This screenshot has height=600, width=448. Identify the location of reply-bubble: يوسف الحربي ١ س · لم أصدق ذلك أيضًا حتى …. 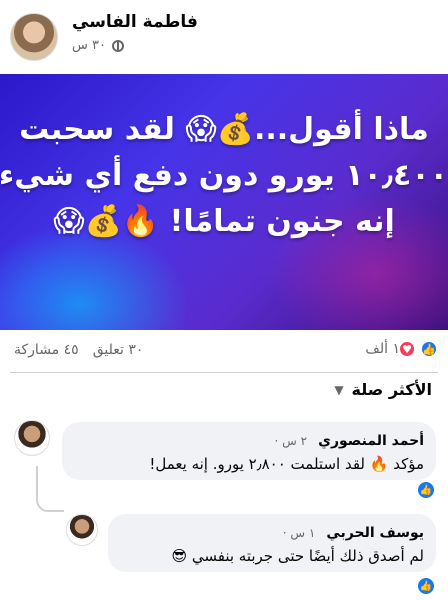
(272, 543).